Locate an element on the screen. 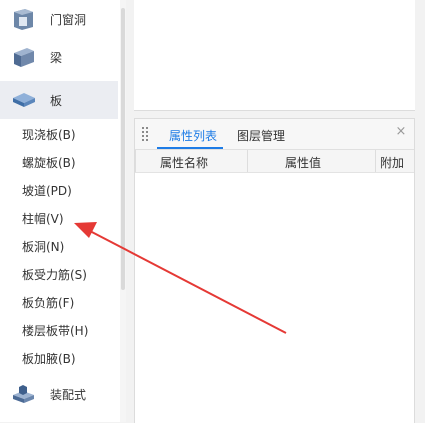 Image resolution: width=425 pixels, height=423 pixels. tab-layer-management: 图层管理 is located at coordinates (261, 135).